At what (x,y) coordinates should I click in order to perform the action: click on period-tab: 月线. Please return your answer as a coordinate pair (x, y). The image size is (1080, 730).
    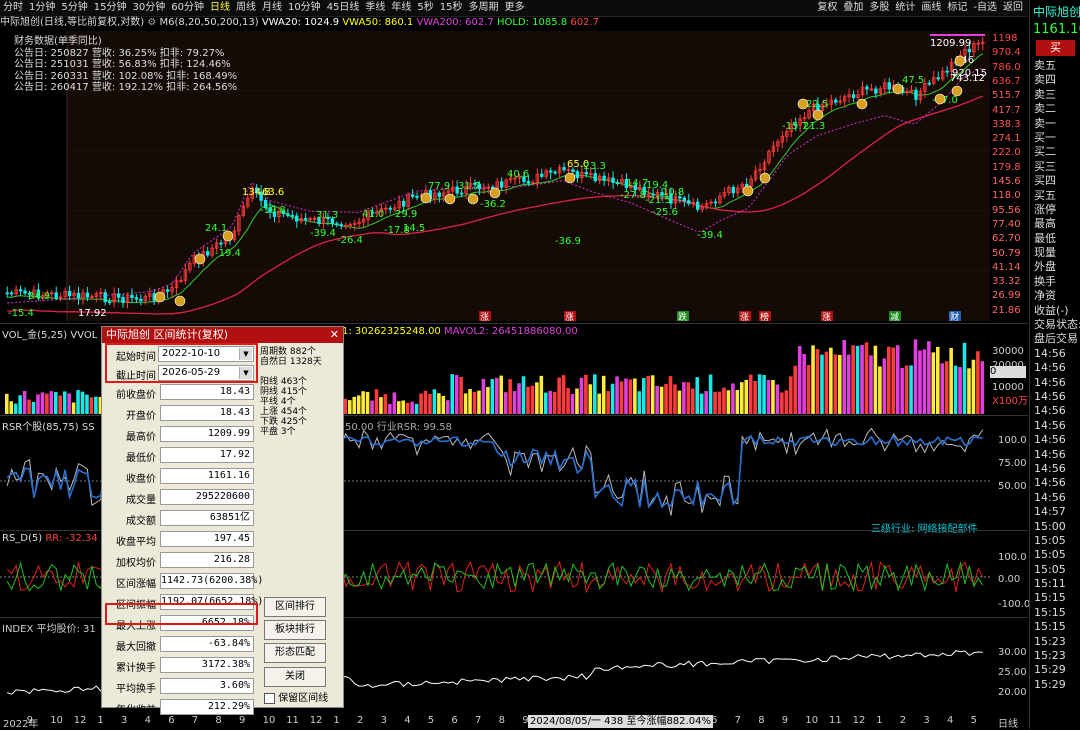
    Looking at the image, I should click on (272, 8).